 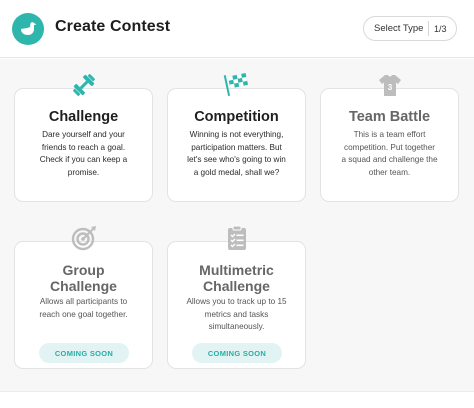 What do you see at coordinates (237, 237) in the screenshot?
I see `checklist-icon` at bounding box center [237, 237].